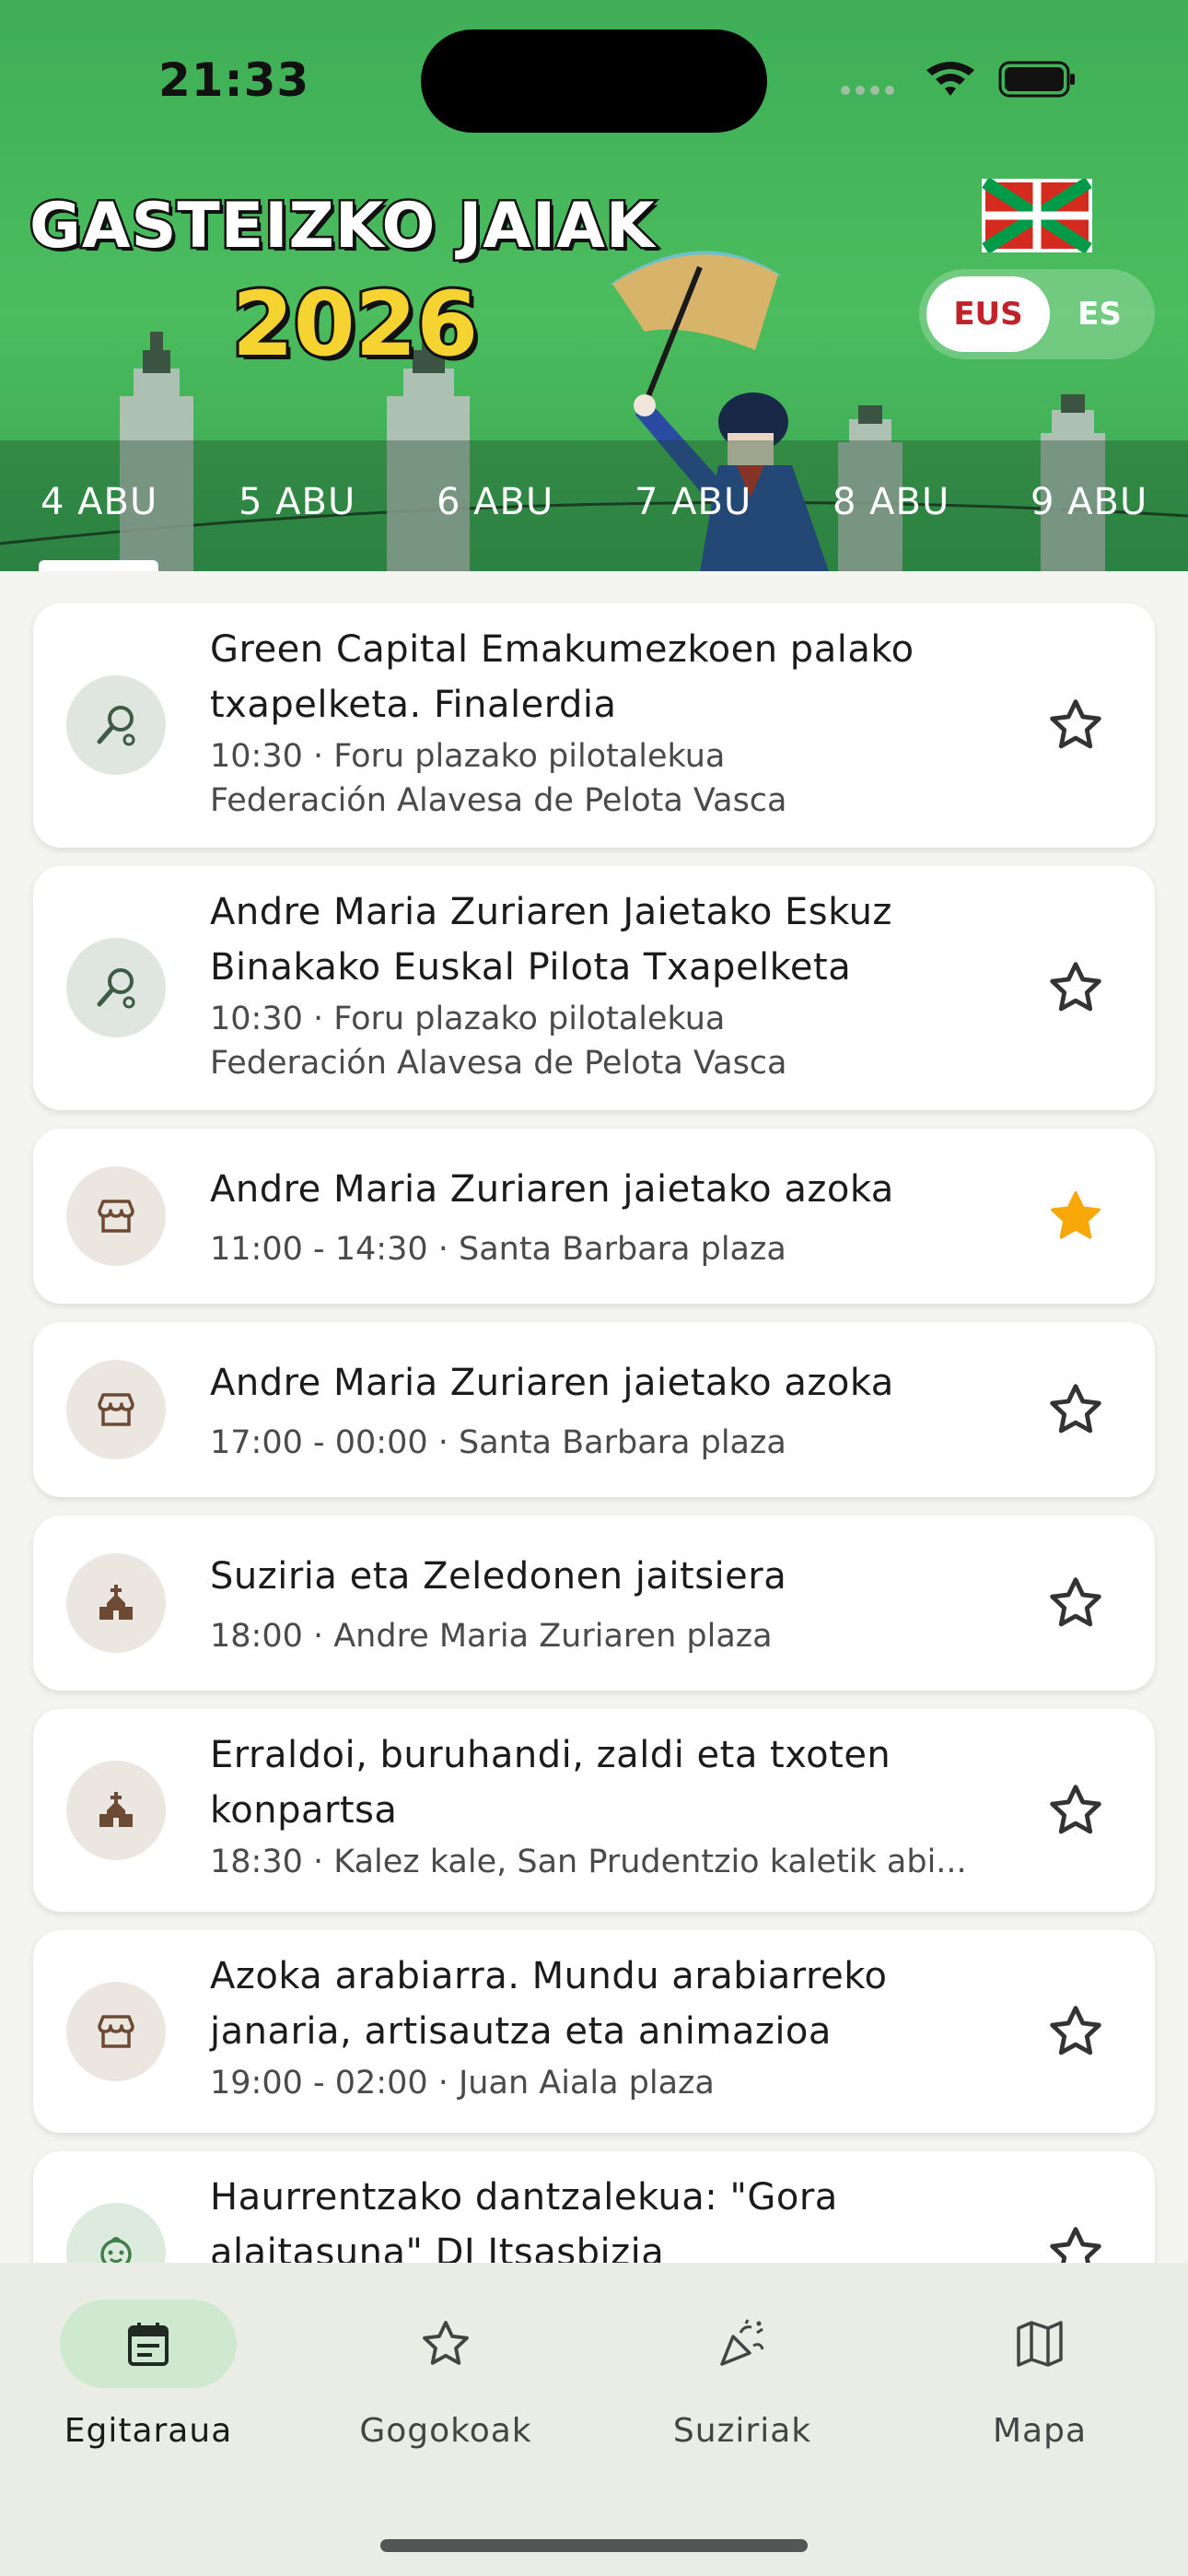 This screenshot has height=2576, width=1188. I want to click on cellular-signal-icon, so click(867, 90).